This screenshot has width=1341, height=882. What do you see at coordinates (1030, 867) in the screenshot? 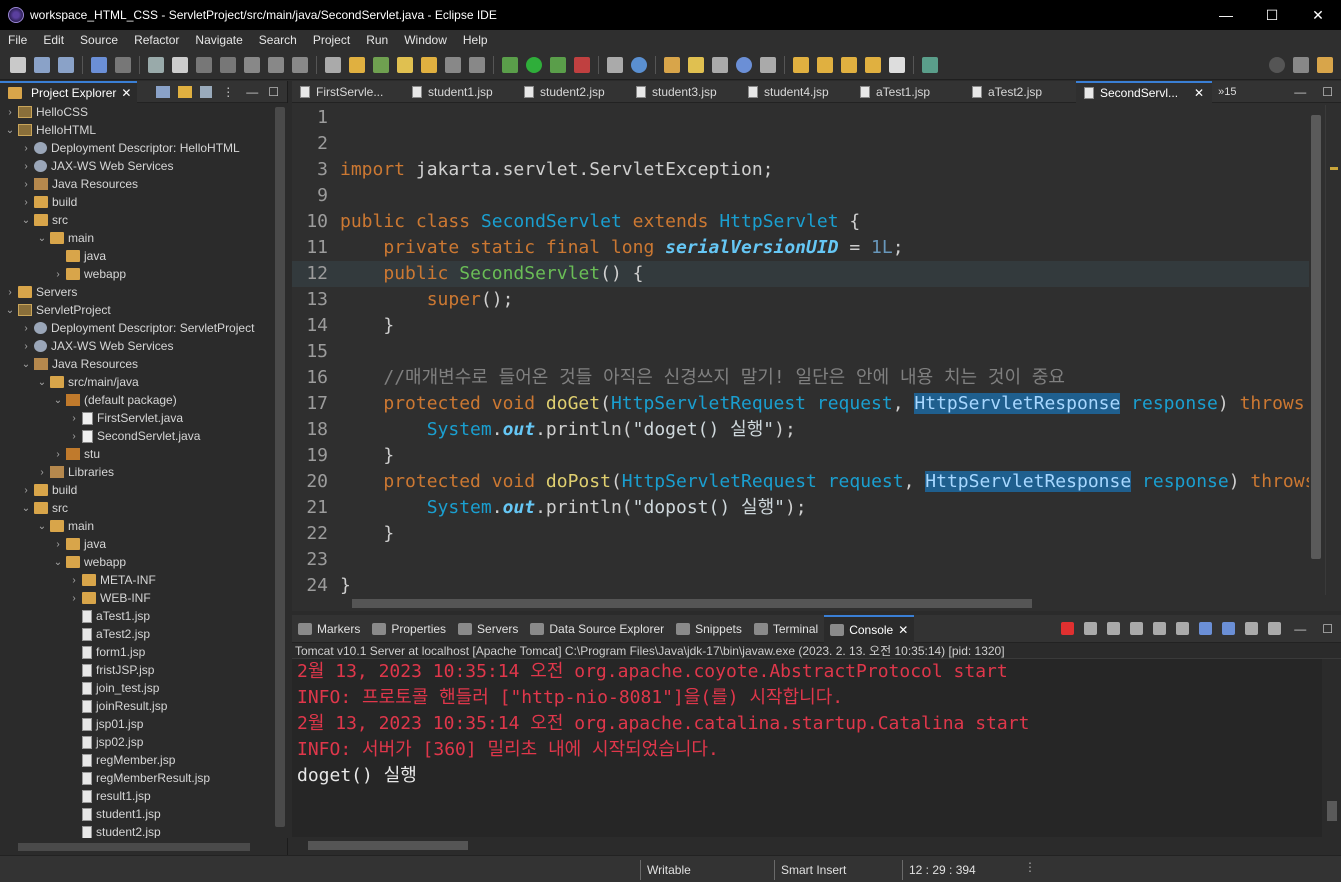
I see `status-menu-icon: ⋮` at bounding box center [1030, 867].